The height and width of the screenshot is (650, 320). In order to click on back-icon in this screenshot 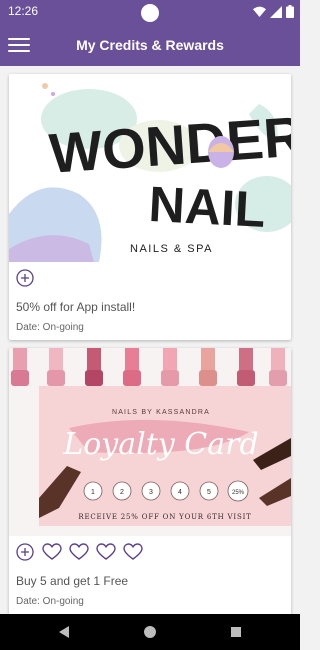, I will do `click(64, 632)`.